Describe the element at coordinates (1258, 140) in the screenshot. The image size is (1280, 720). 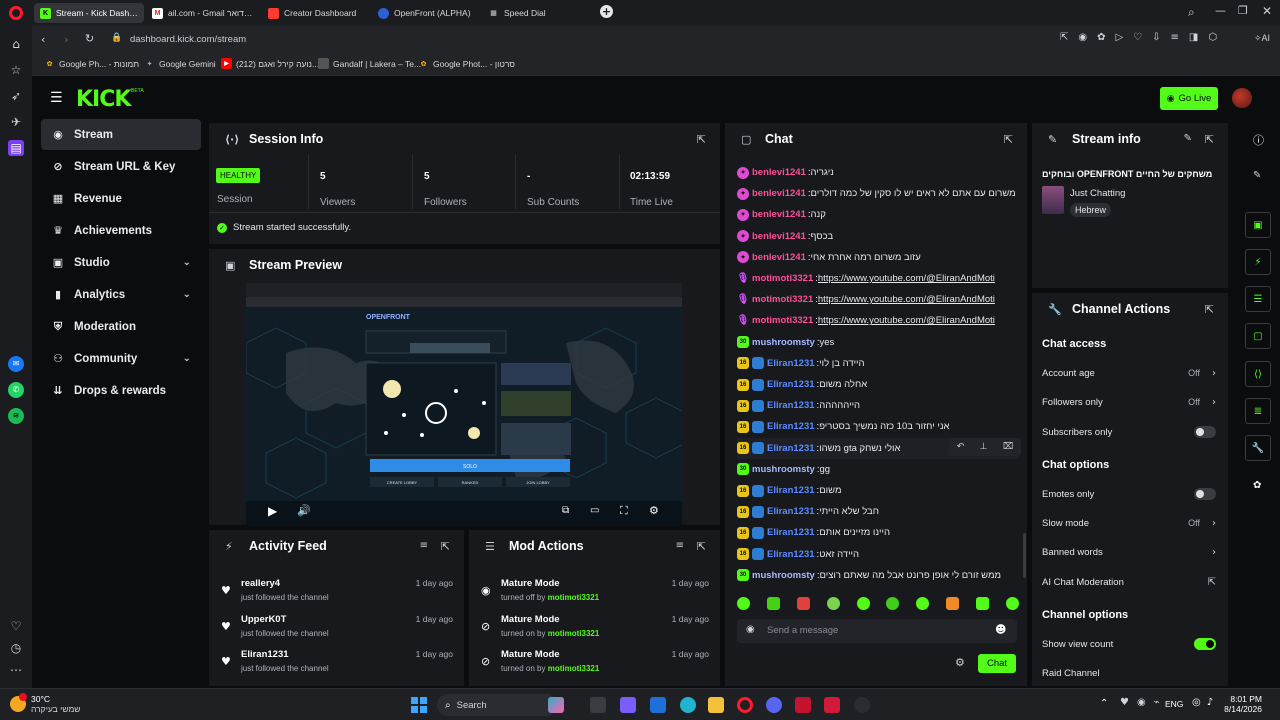
I see `info-icon: ⓘ` at that location.